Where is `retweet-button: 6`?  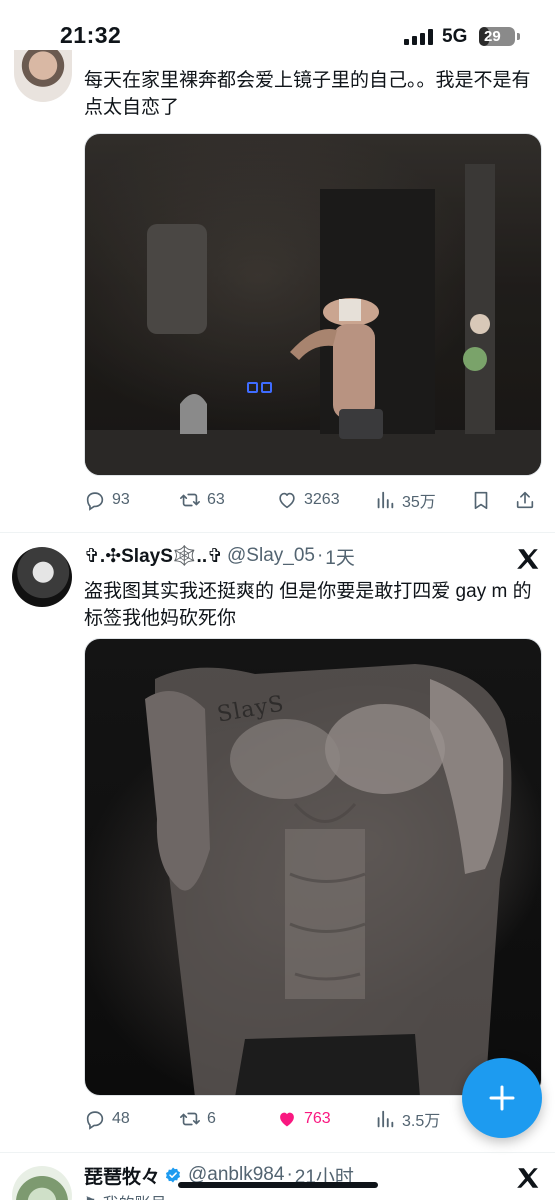
retweet-button: 6 is located at coordinates (197, 1119).